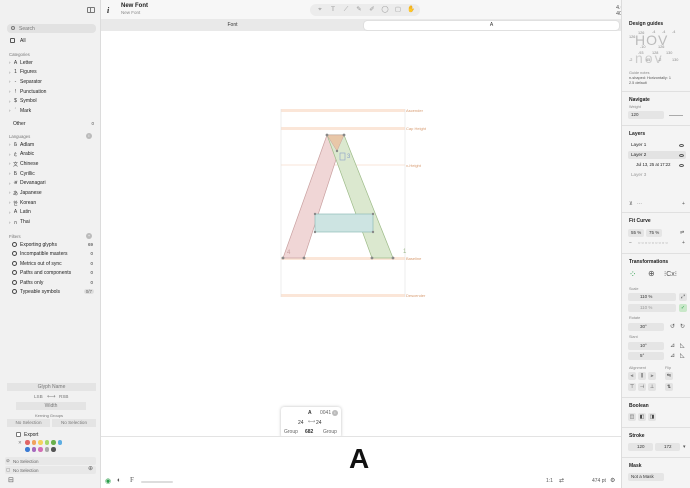  I want to click on filter-item: Exporting glyphs 69, so click(54, 245).